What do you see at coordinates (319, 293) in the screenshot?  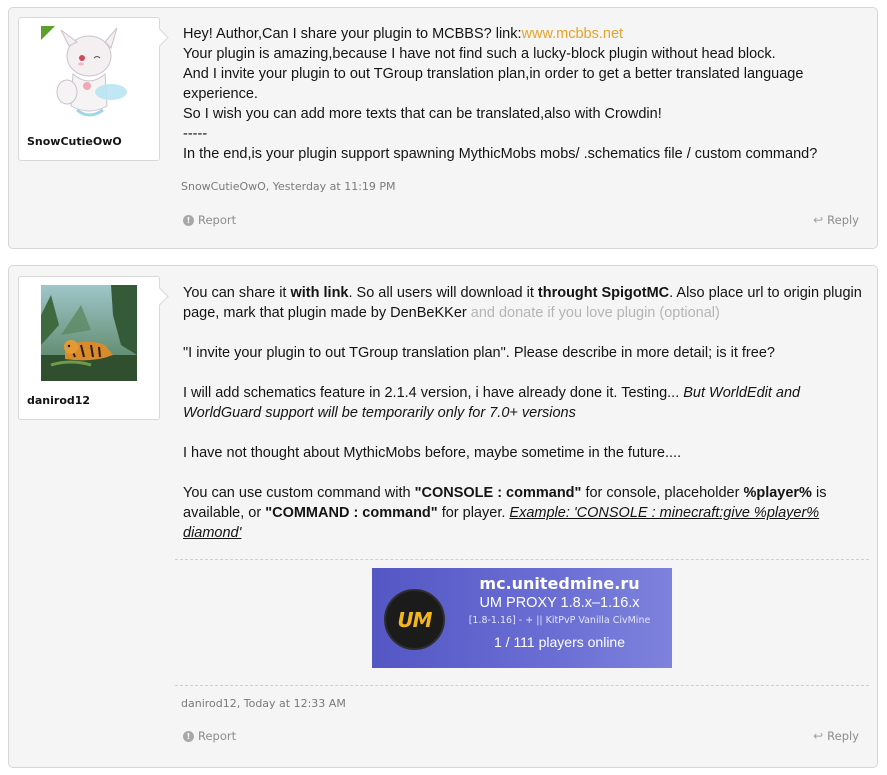 I see `bold-text: with link` at bounding box center [319, 293].